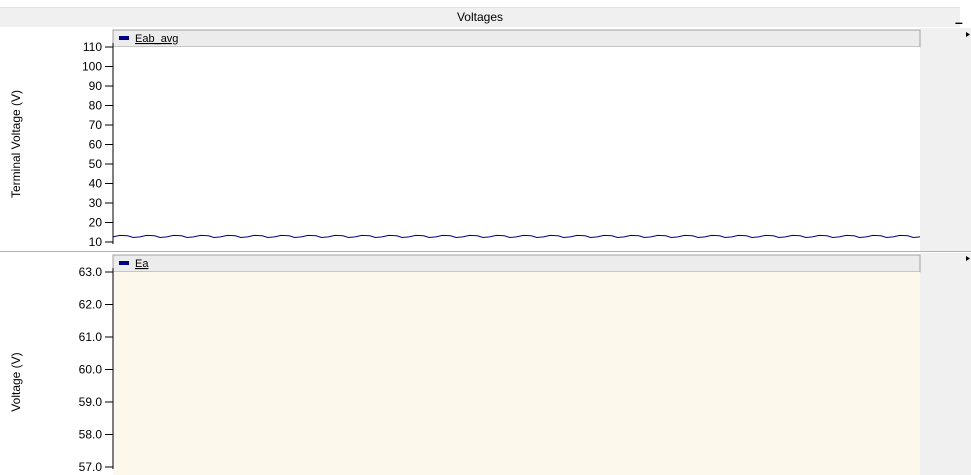 The image size is (971, 475). Describe the element at coordinates (96, 242) in the screenshot. I see `y-tick-label: 10` at that location.